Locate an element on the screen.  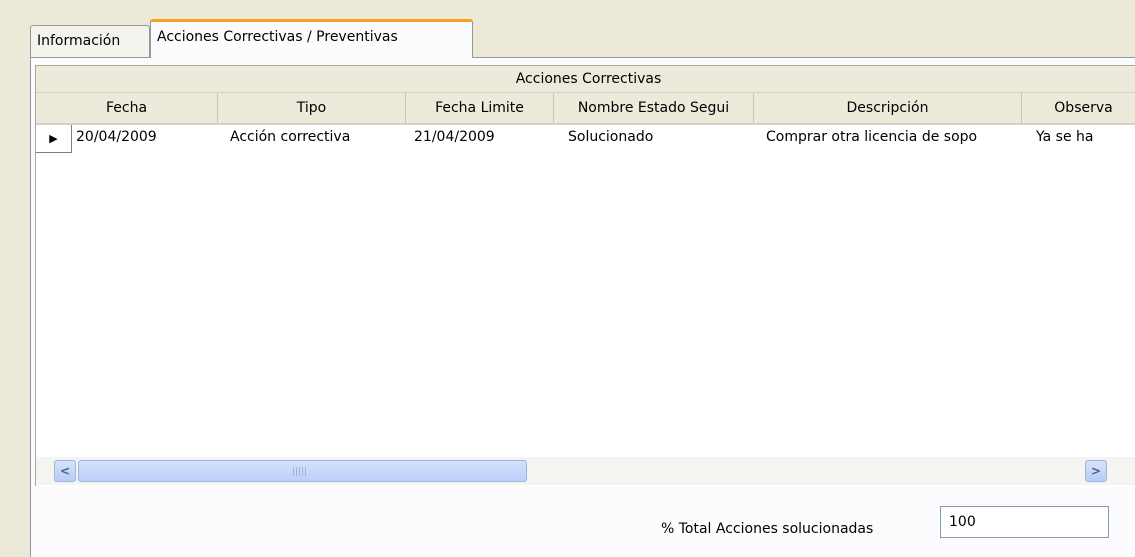
scroll-left-icon: < is located at coordinates (65, 471).